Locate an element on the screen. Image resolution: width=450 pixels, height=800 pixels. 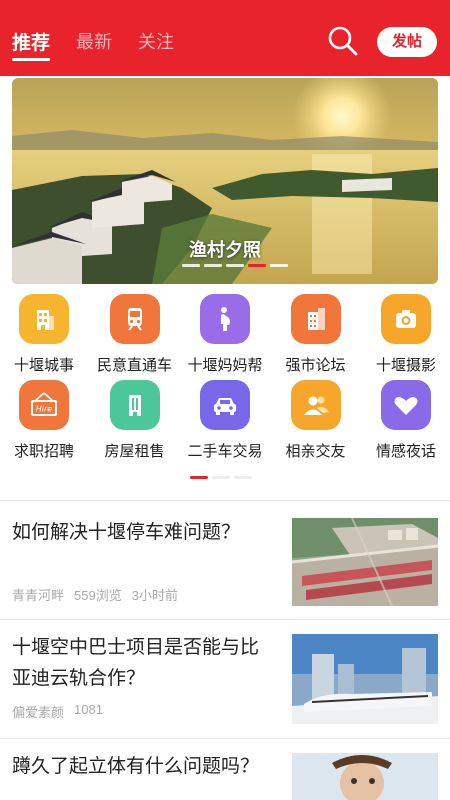
camera-icon is located at coordinates (406, 319).